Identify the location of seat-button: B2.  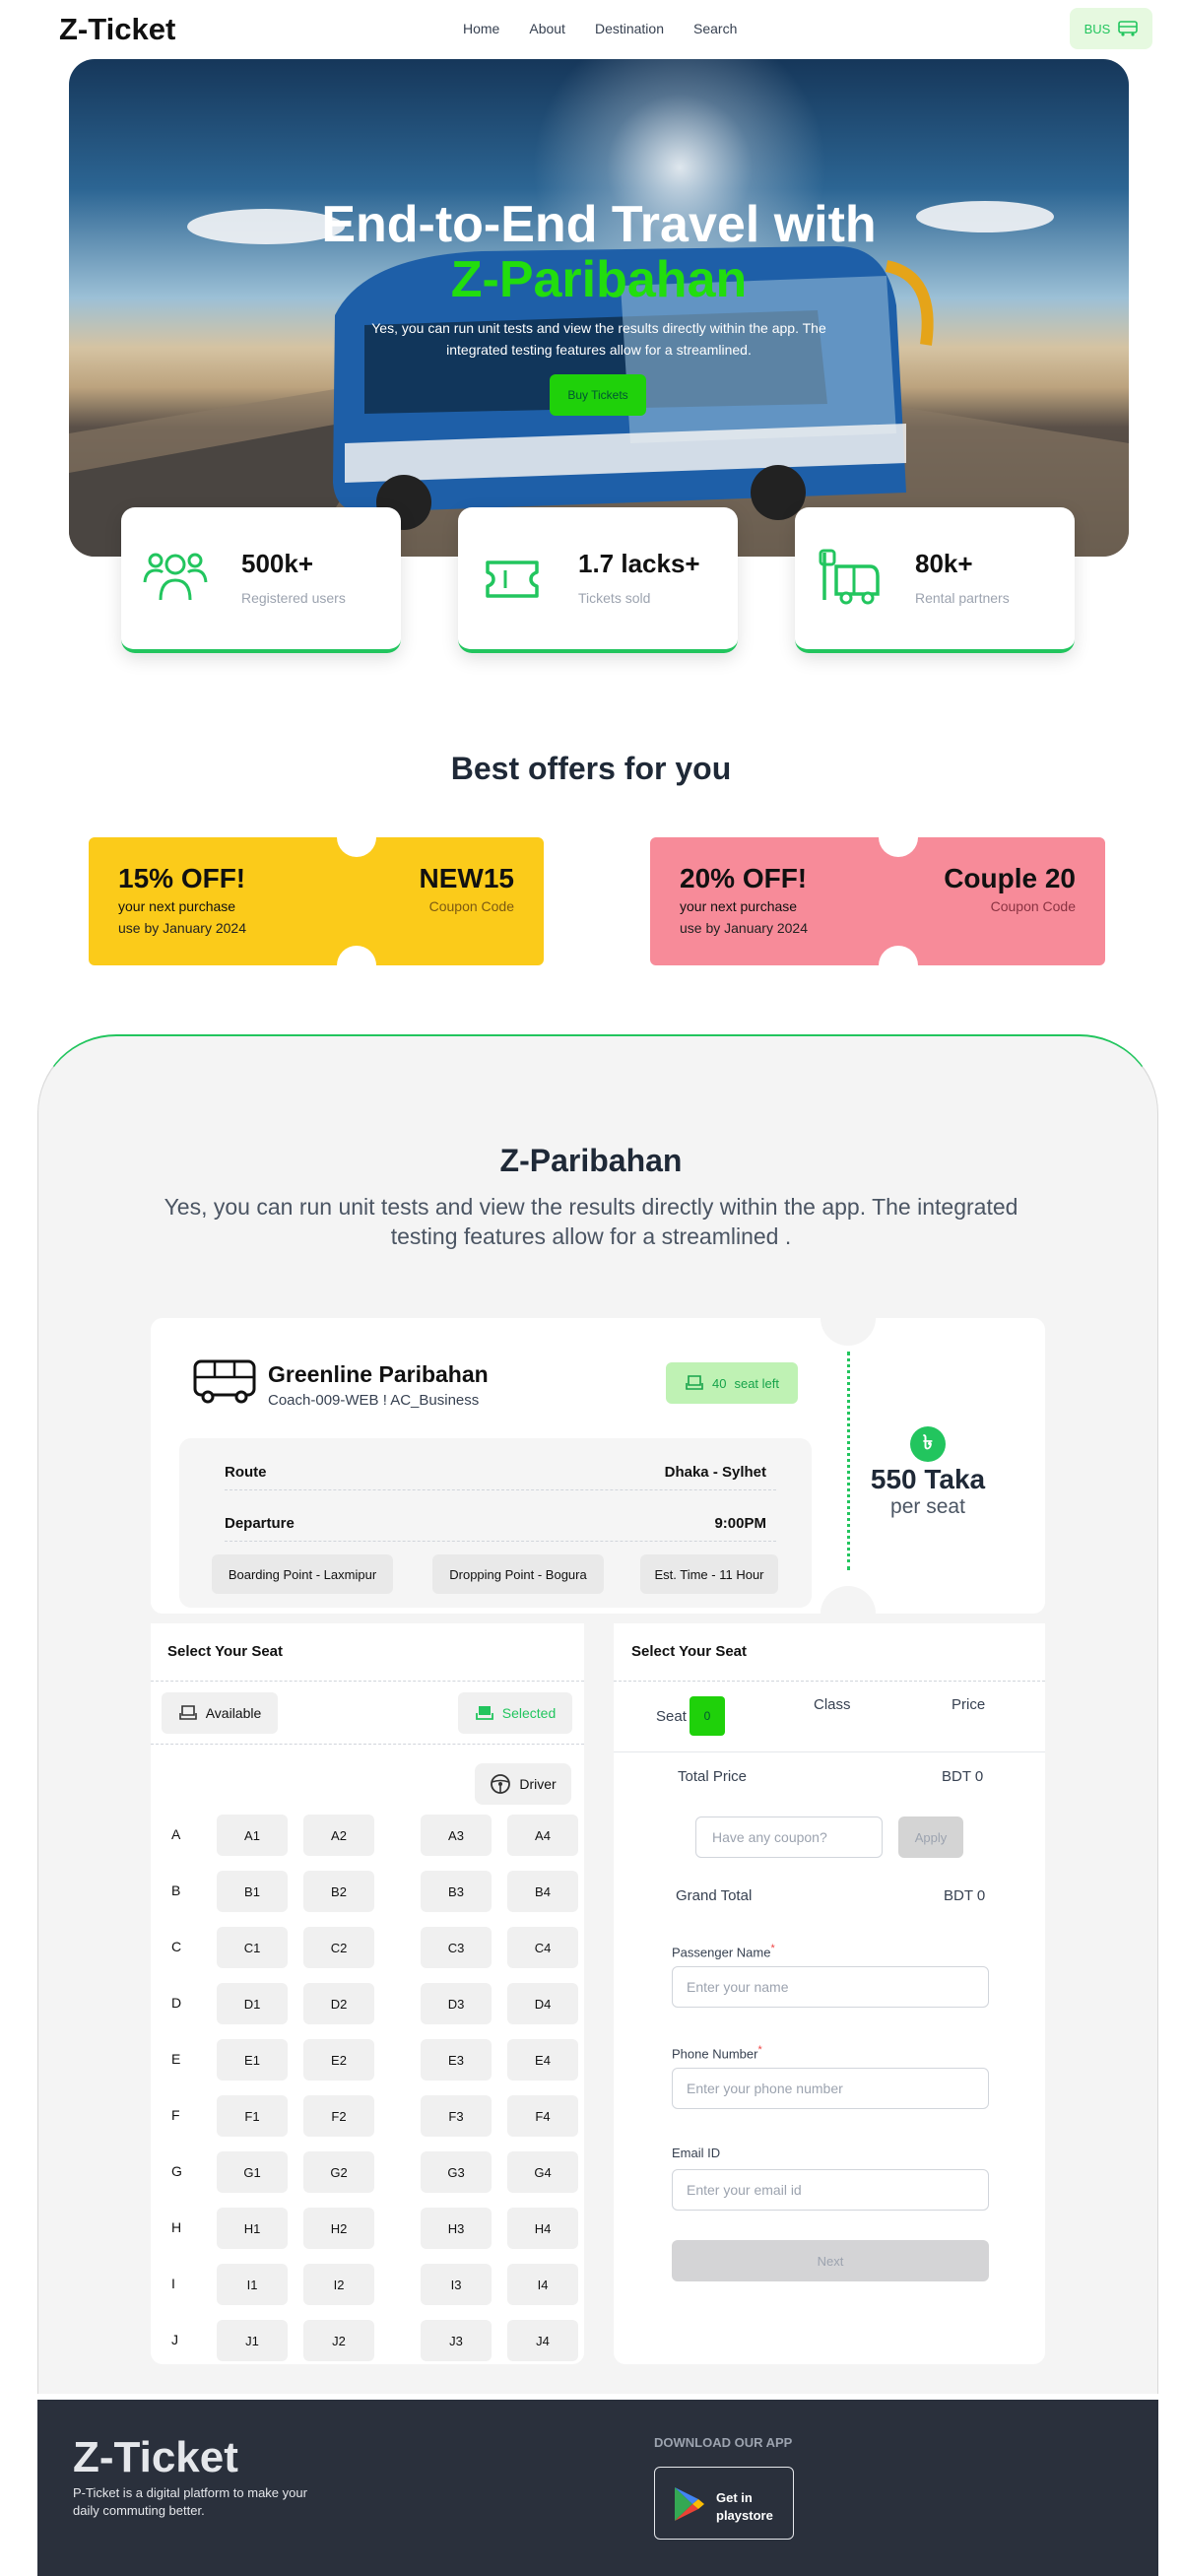
(338, 1892).